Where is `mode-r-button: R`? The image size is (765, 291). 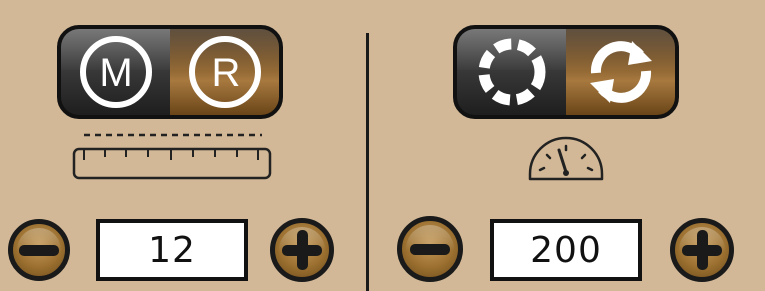
mode-r-button: R is located at coordinates (224, 72).